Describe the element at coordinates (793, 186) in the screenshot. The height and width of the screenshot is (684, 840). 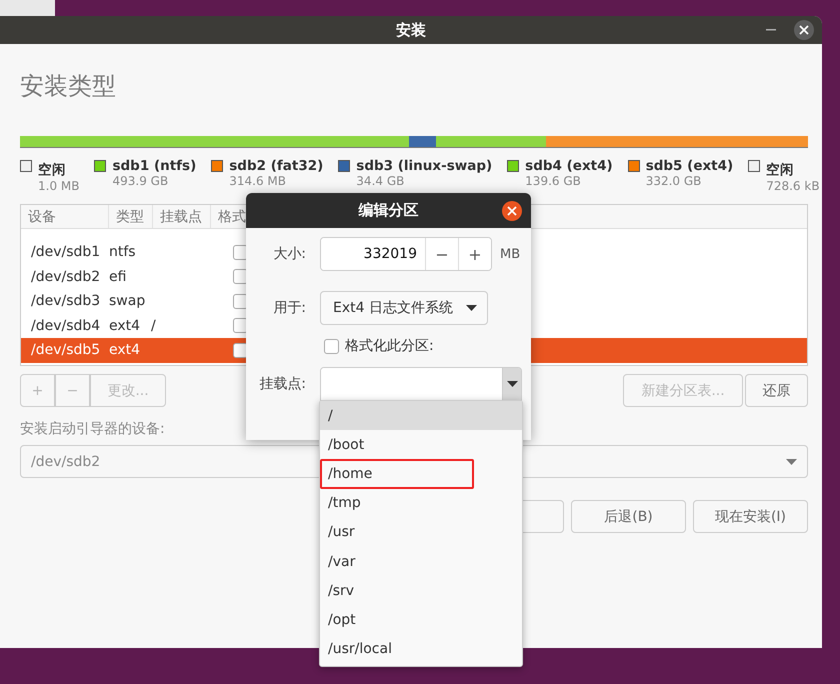
I see `legend-size: 728.6 kB` at that location.